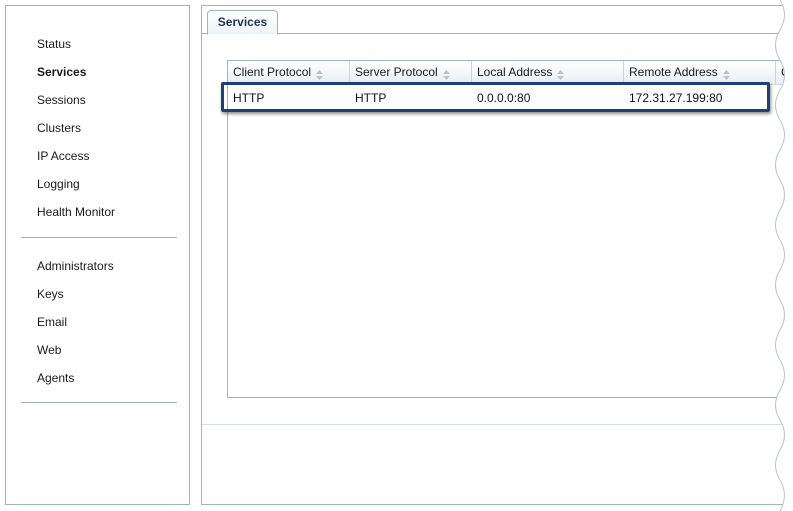  I want to click on sidebar-item-sessions: Sessions, so click(97, 104).